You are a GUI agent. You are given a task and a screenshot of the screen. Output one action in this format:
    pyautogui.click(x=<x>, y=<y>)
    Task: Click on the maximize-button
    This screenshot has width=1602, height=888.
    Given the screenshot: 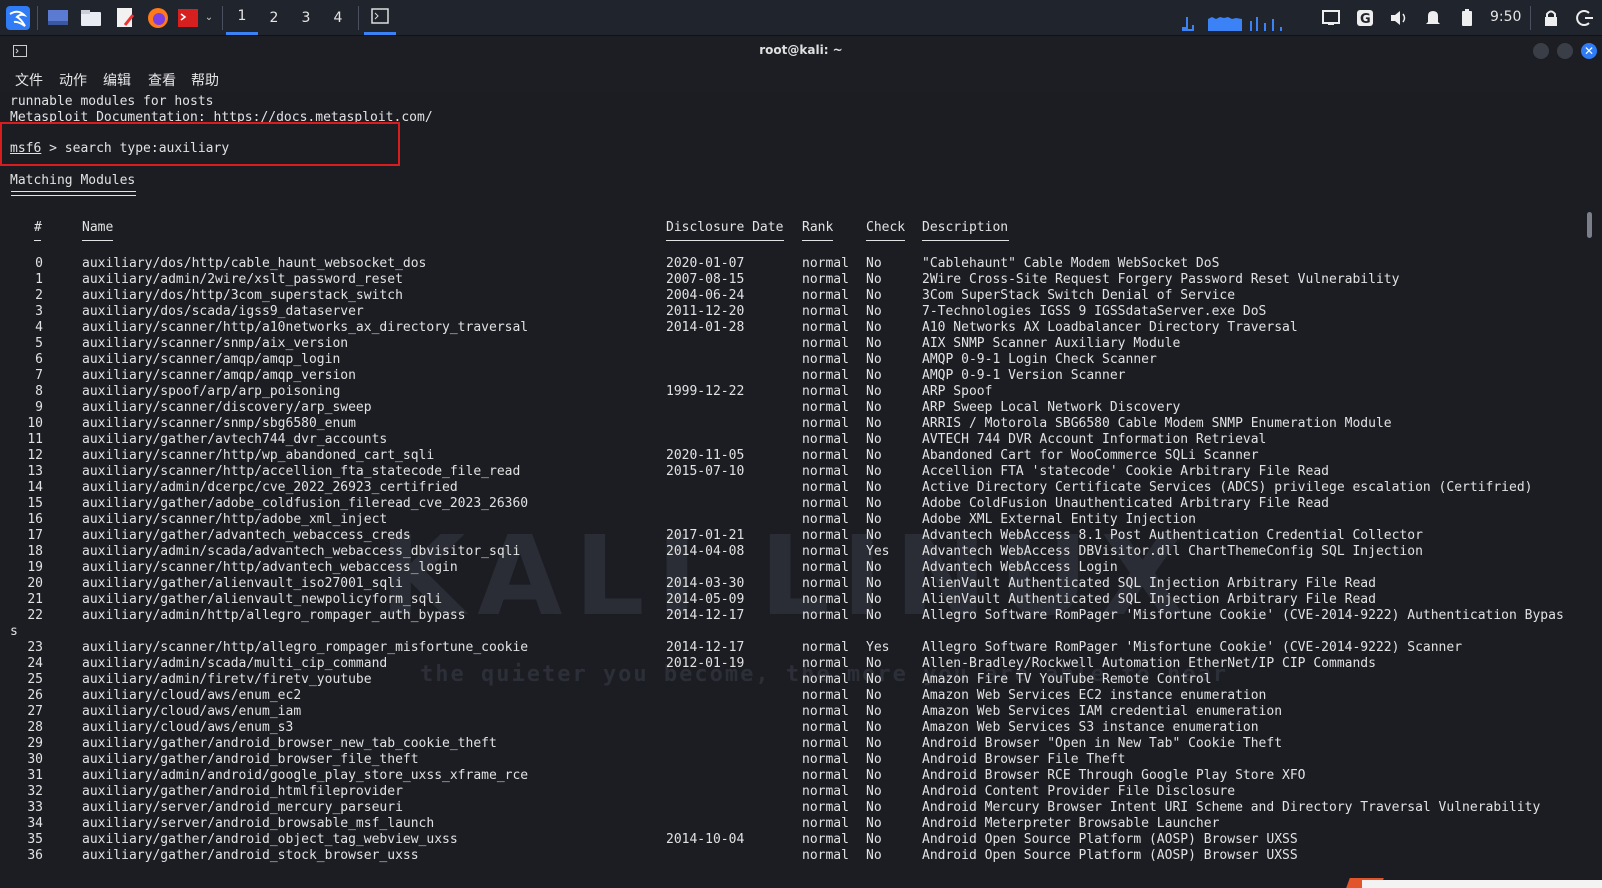 What is the action you would take?
    pyautogui.click(x=1565, y=51)
    